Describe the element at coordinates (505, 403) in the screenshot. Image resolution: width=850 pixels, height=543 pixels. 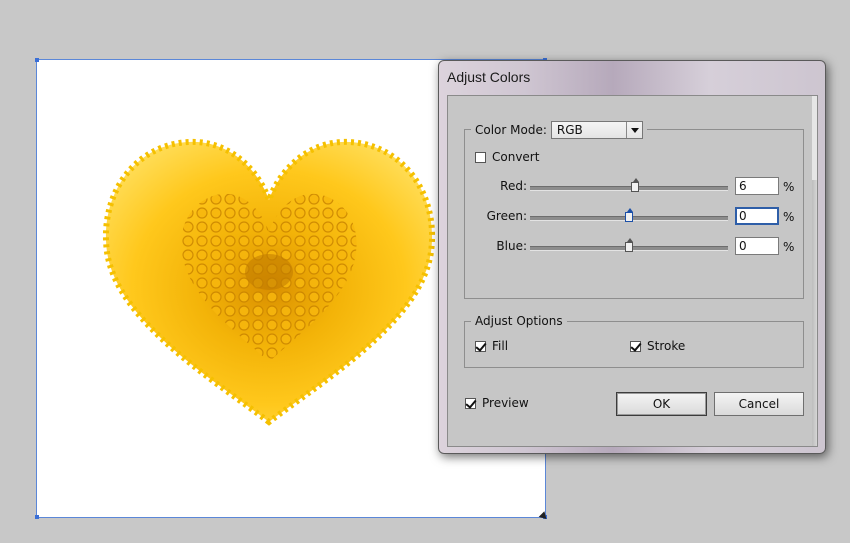
I see `preview-label: Preview` at that location.